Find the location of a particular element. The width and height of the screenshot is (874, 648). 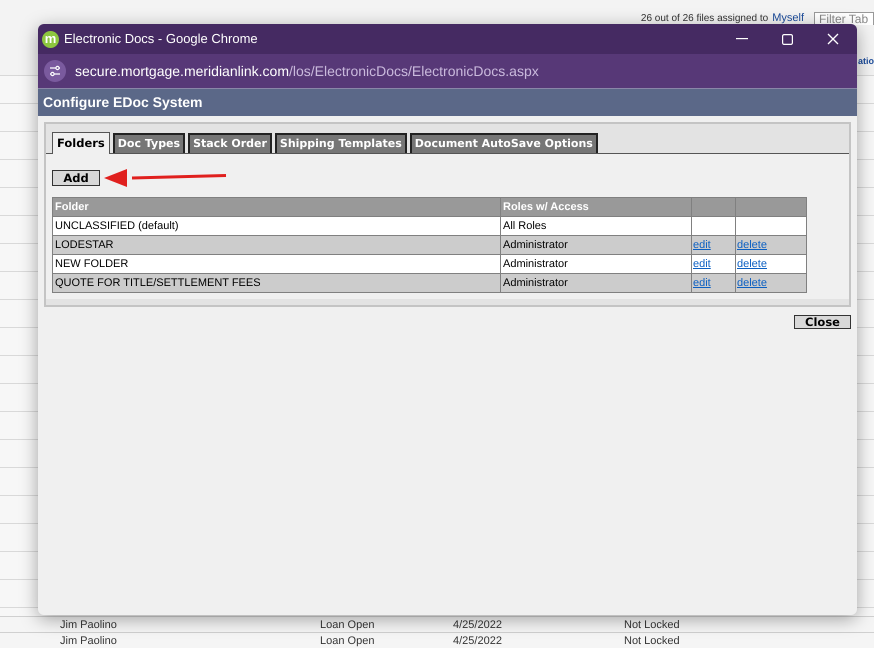

window-title: Electronic Docs - Google Chrome is located at coordinates (161, 39).